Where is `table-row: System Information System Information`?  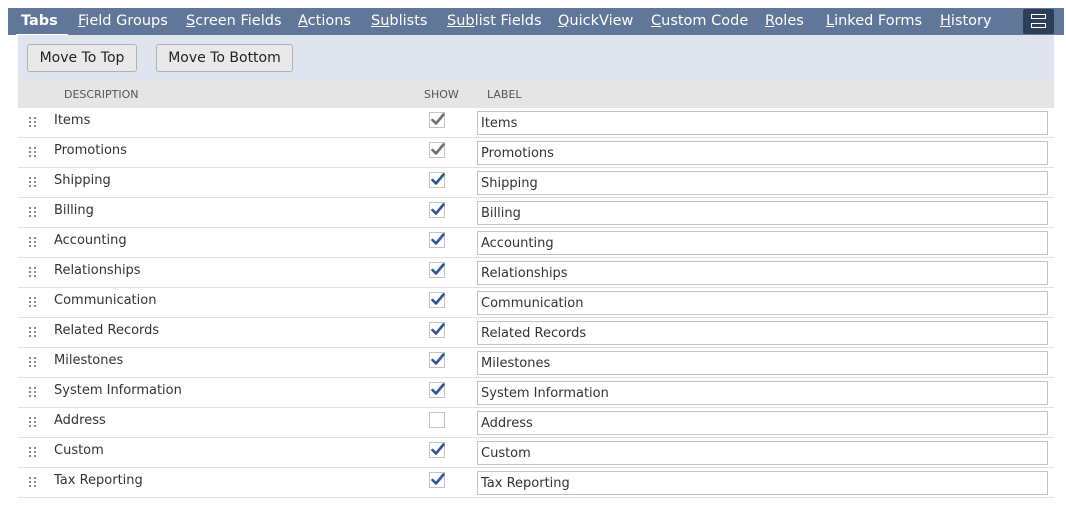 table-row: System Information System Information is located at coordinates (536, 393).